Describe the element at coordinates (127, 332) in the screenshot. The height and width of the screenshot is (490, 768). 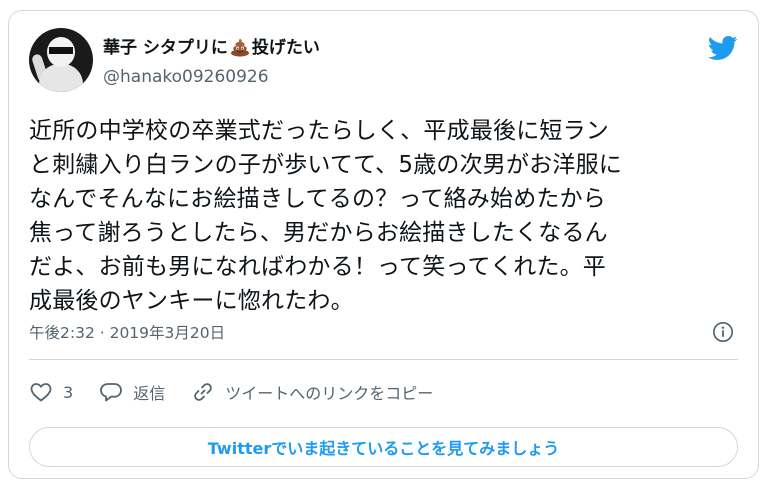
I see `tweet-timestamp: 午後2:32 · 2019年3月20日` at that location.